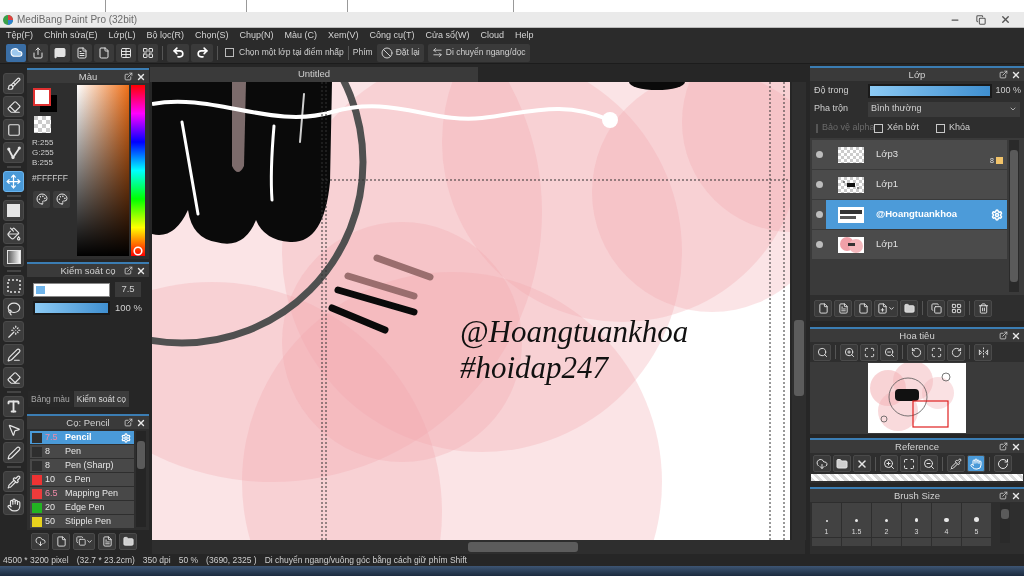  Describe the element at coordinates (40, 541) in the screenshot. I see `cloud-download-button` at that location.